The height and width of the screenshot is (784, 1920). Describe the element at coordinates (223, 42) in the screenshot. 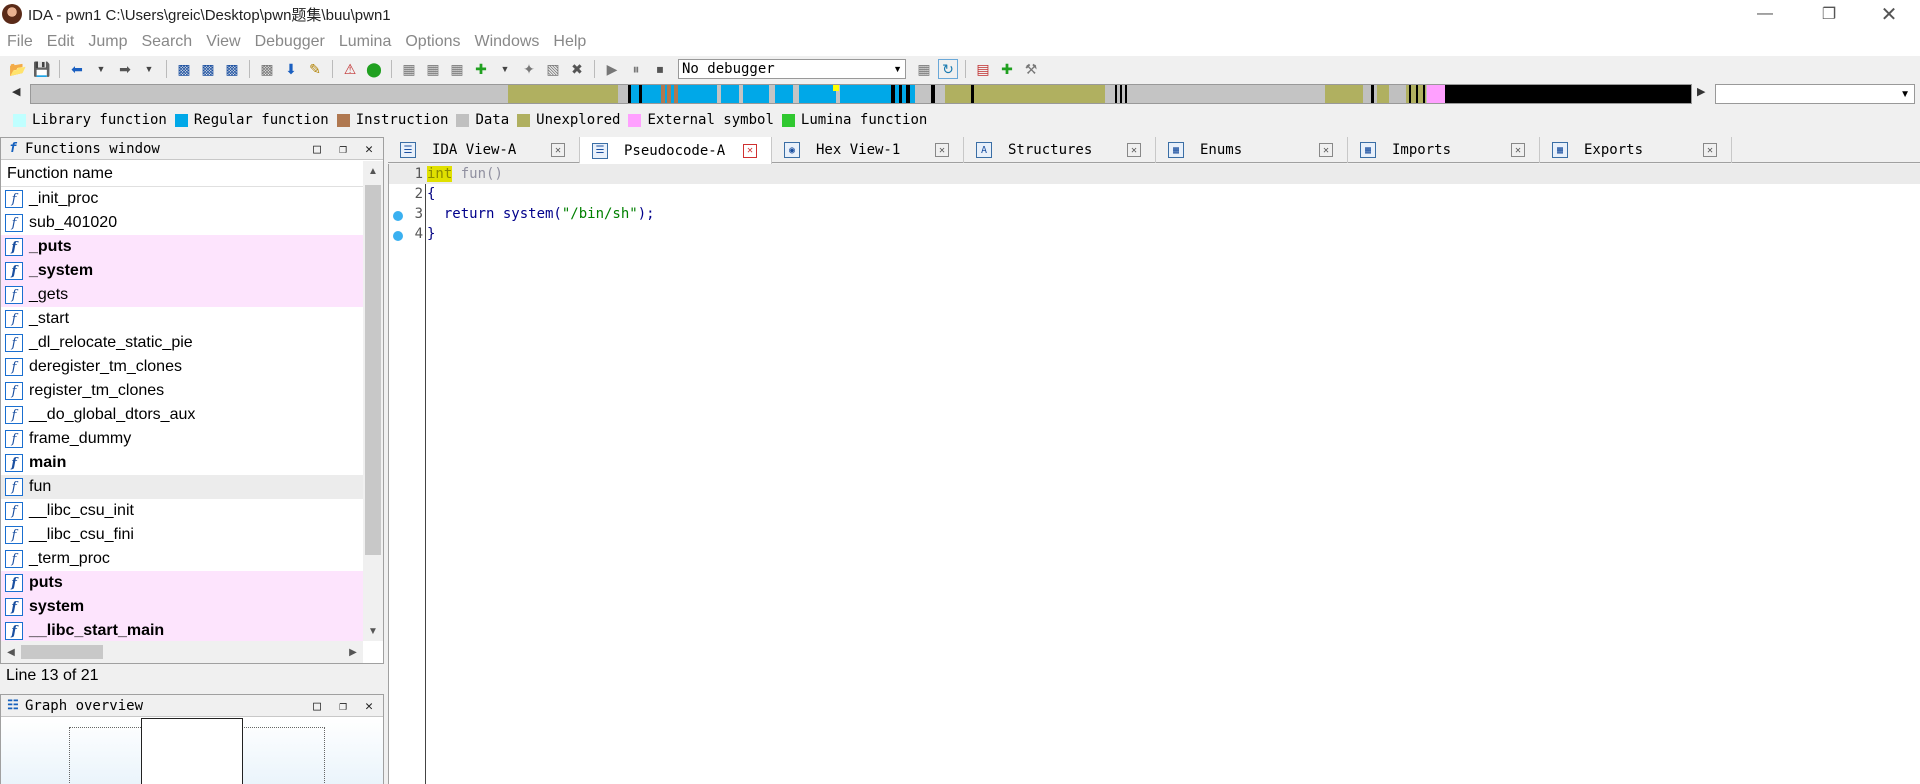

I see `menu-view: View` at that location.